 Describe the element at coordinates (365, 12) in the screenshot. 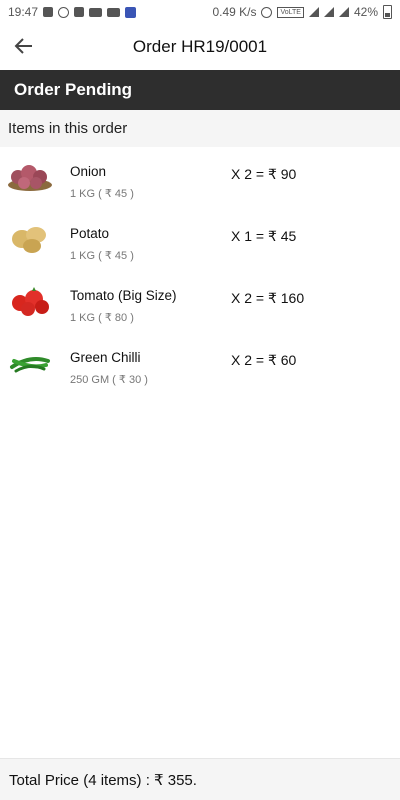

I see `battery-level: 42%` at that location.